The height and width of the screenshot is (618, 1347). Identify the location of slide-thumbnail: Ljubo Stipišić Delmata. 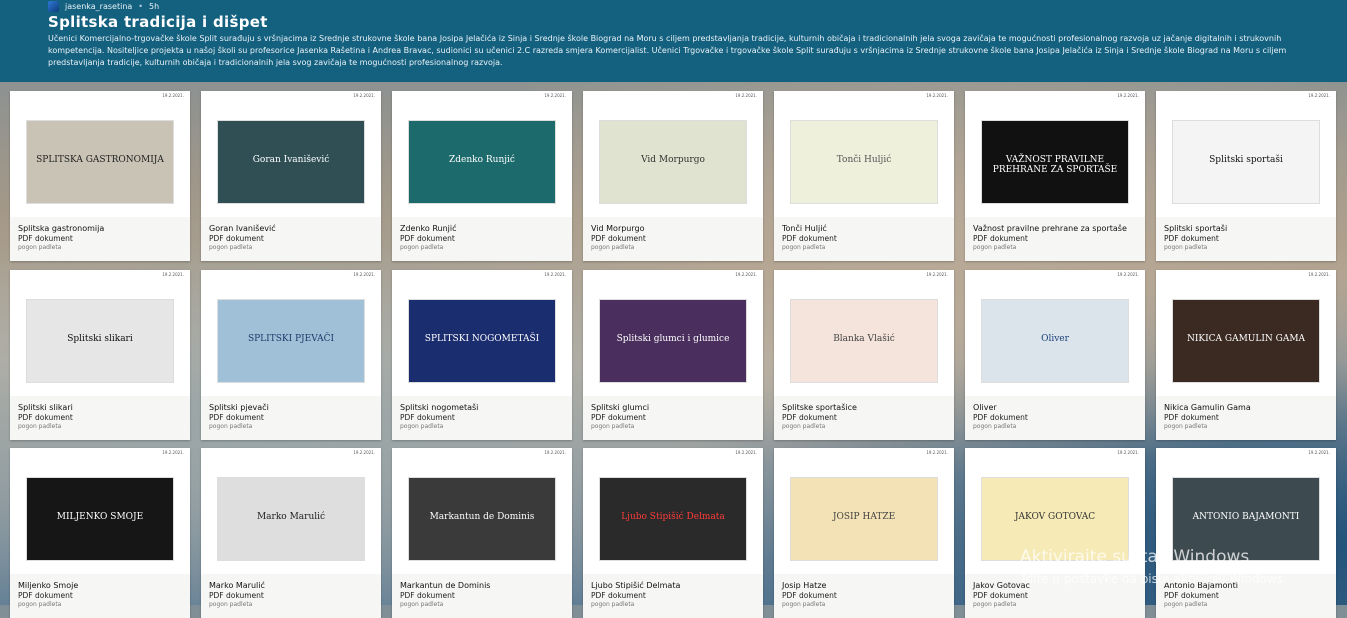
(673, 519).